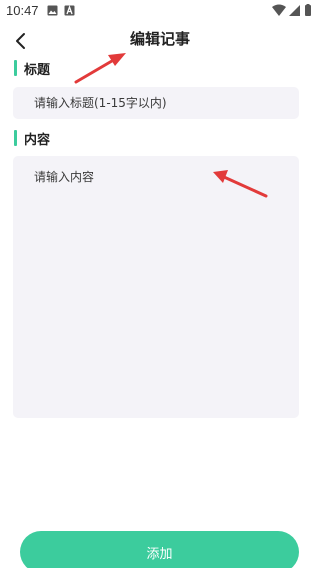 The height and width of the screenshot is (568, 320). I want to click on a-badge-icon, so click(69, 10).